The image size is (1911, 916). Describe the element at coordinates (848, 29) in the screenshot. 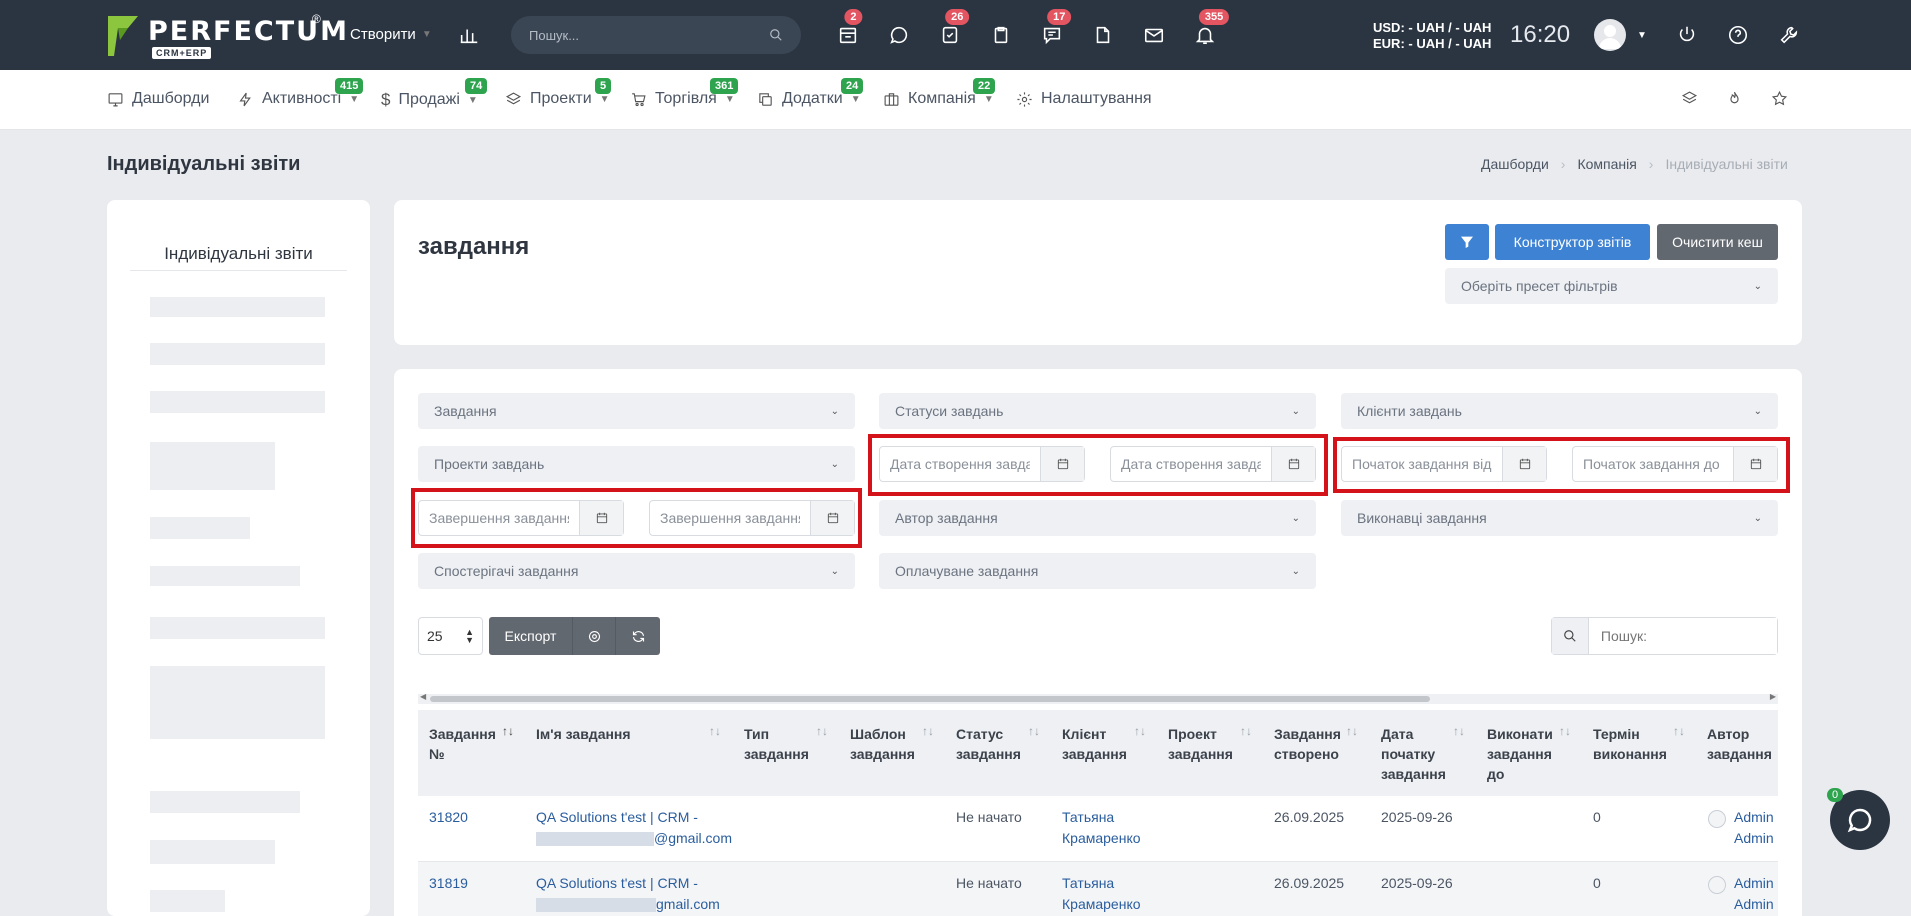

I see `calendar-tasks-icon: 2` at that location.